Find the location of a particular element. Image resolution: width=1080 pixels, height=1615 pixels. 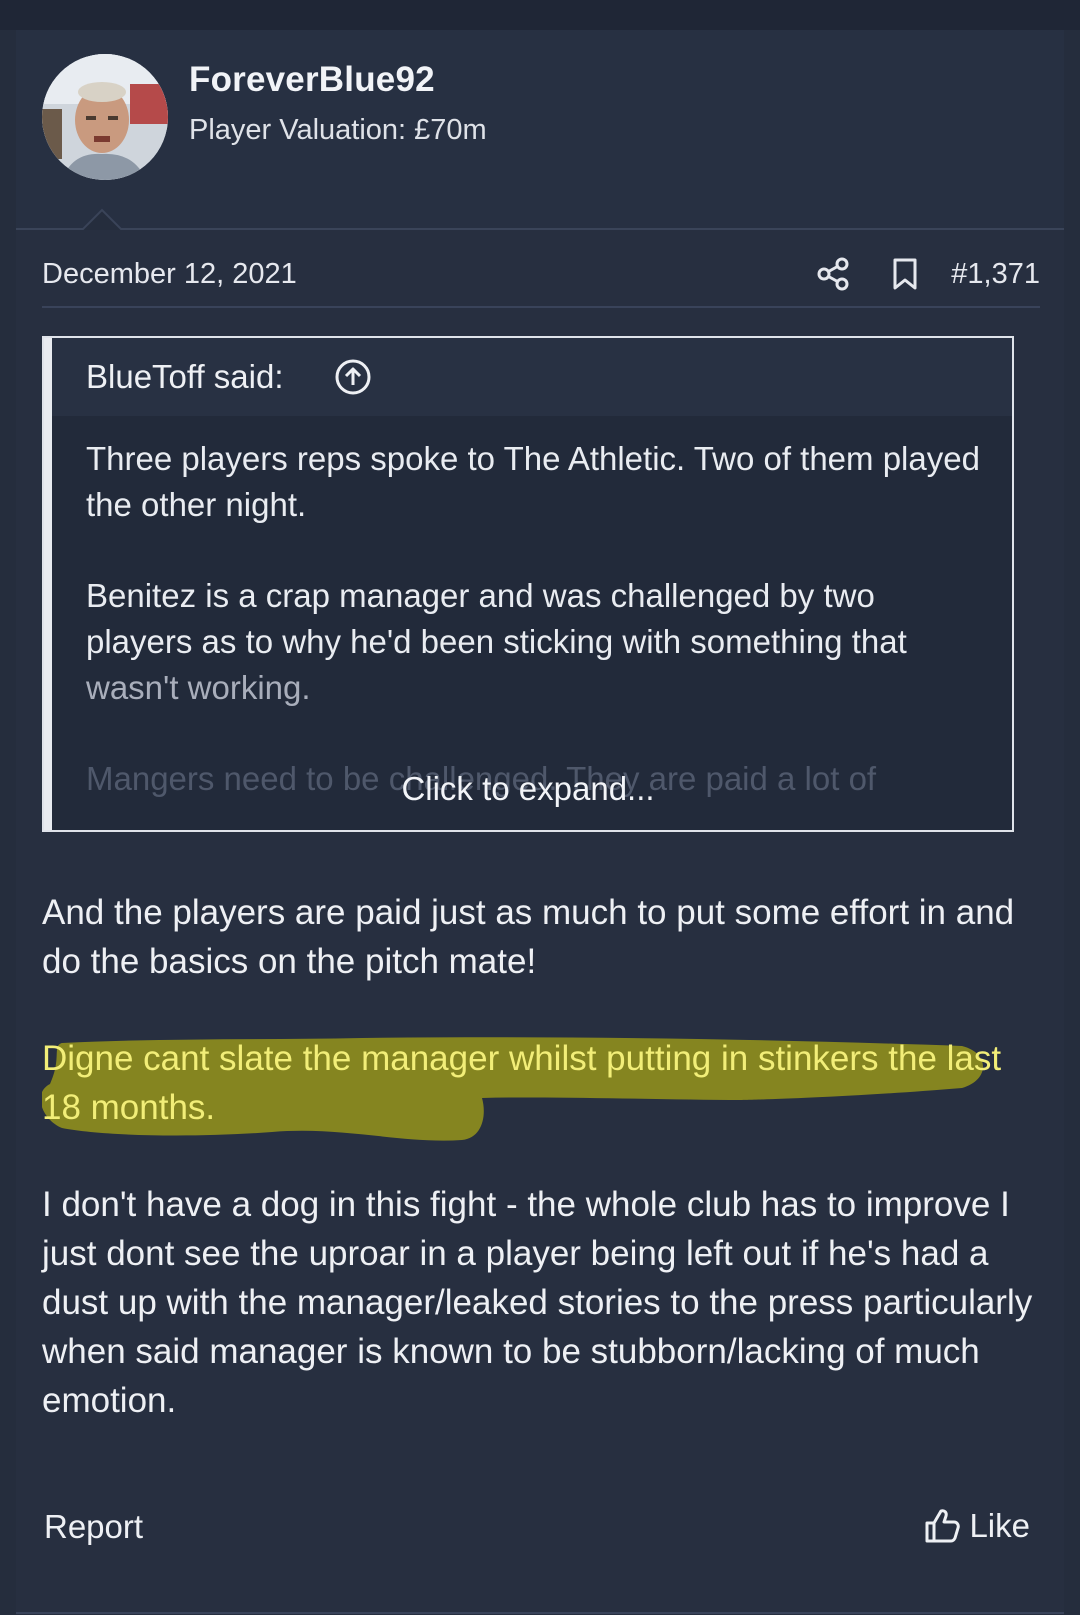

divider is located at coordinates (540, 1613).